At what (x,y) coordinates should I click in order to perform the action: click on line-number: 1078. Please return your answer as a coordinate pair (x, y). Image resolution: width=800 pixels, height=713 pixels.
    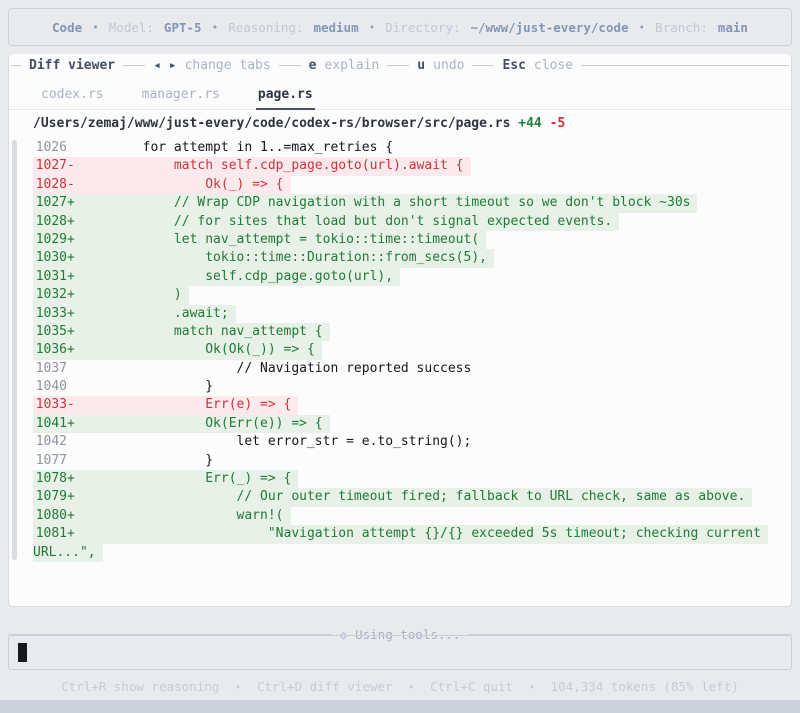
    Looking at the image, I should click on (51, 479).